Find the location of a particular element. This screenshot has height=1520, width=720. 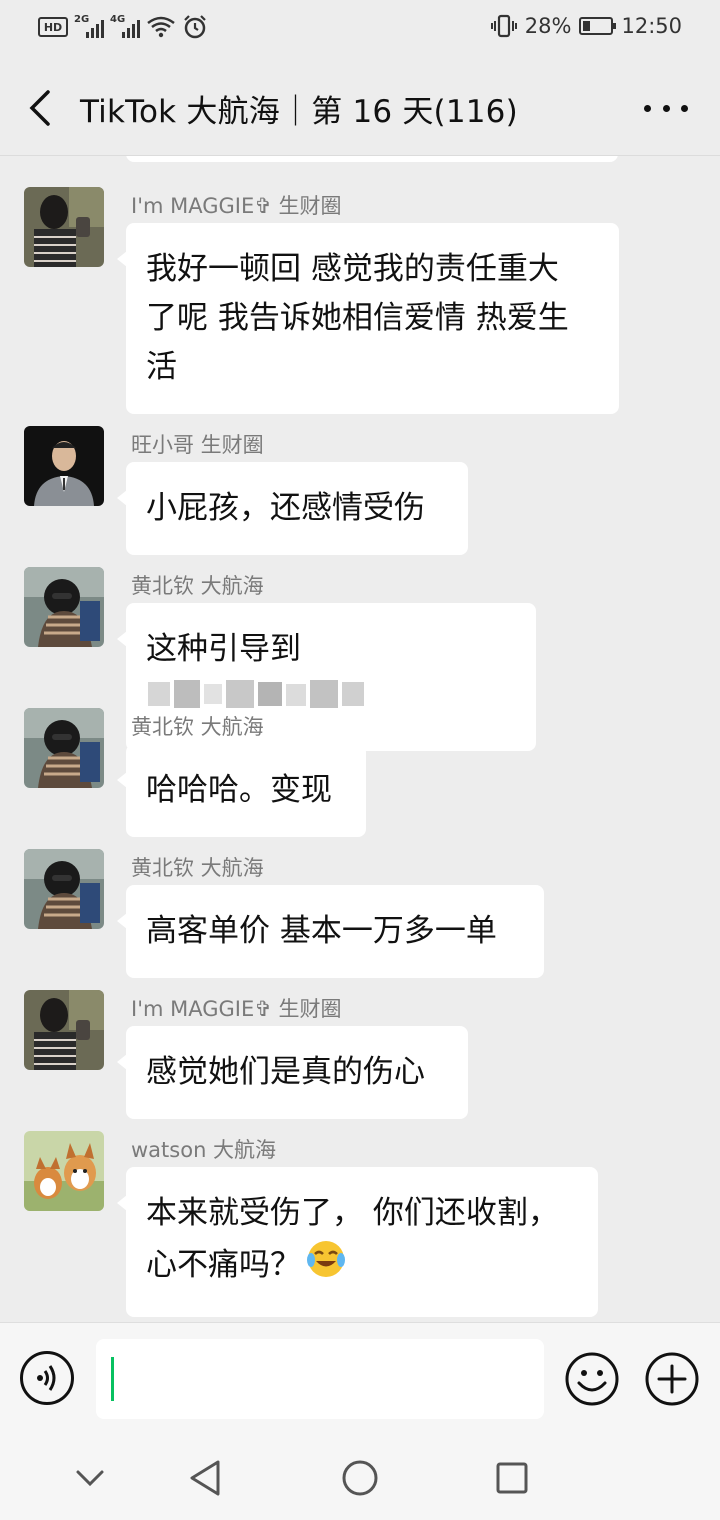

nav-collapse-button is located at coordinates (90, 1478).